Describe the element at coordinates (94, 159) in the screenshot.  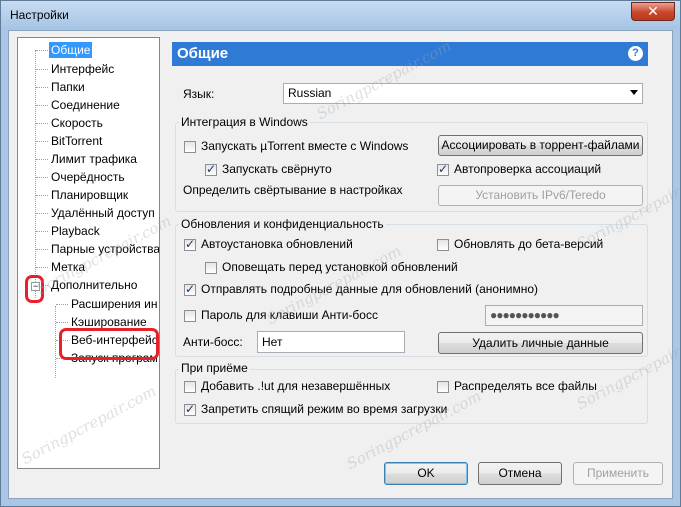
I see `tree-item-traffic-limit: Лимит трафика` at that location.